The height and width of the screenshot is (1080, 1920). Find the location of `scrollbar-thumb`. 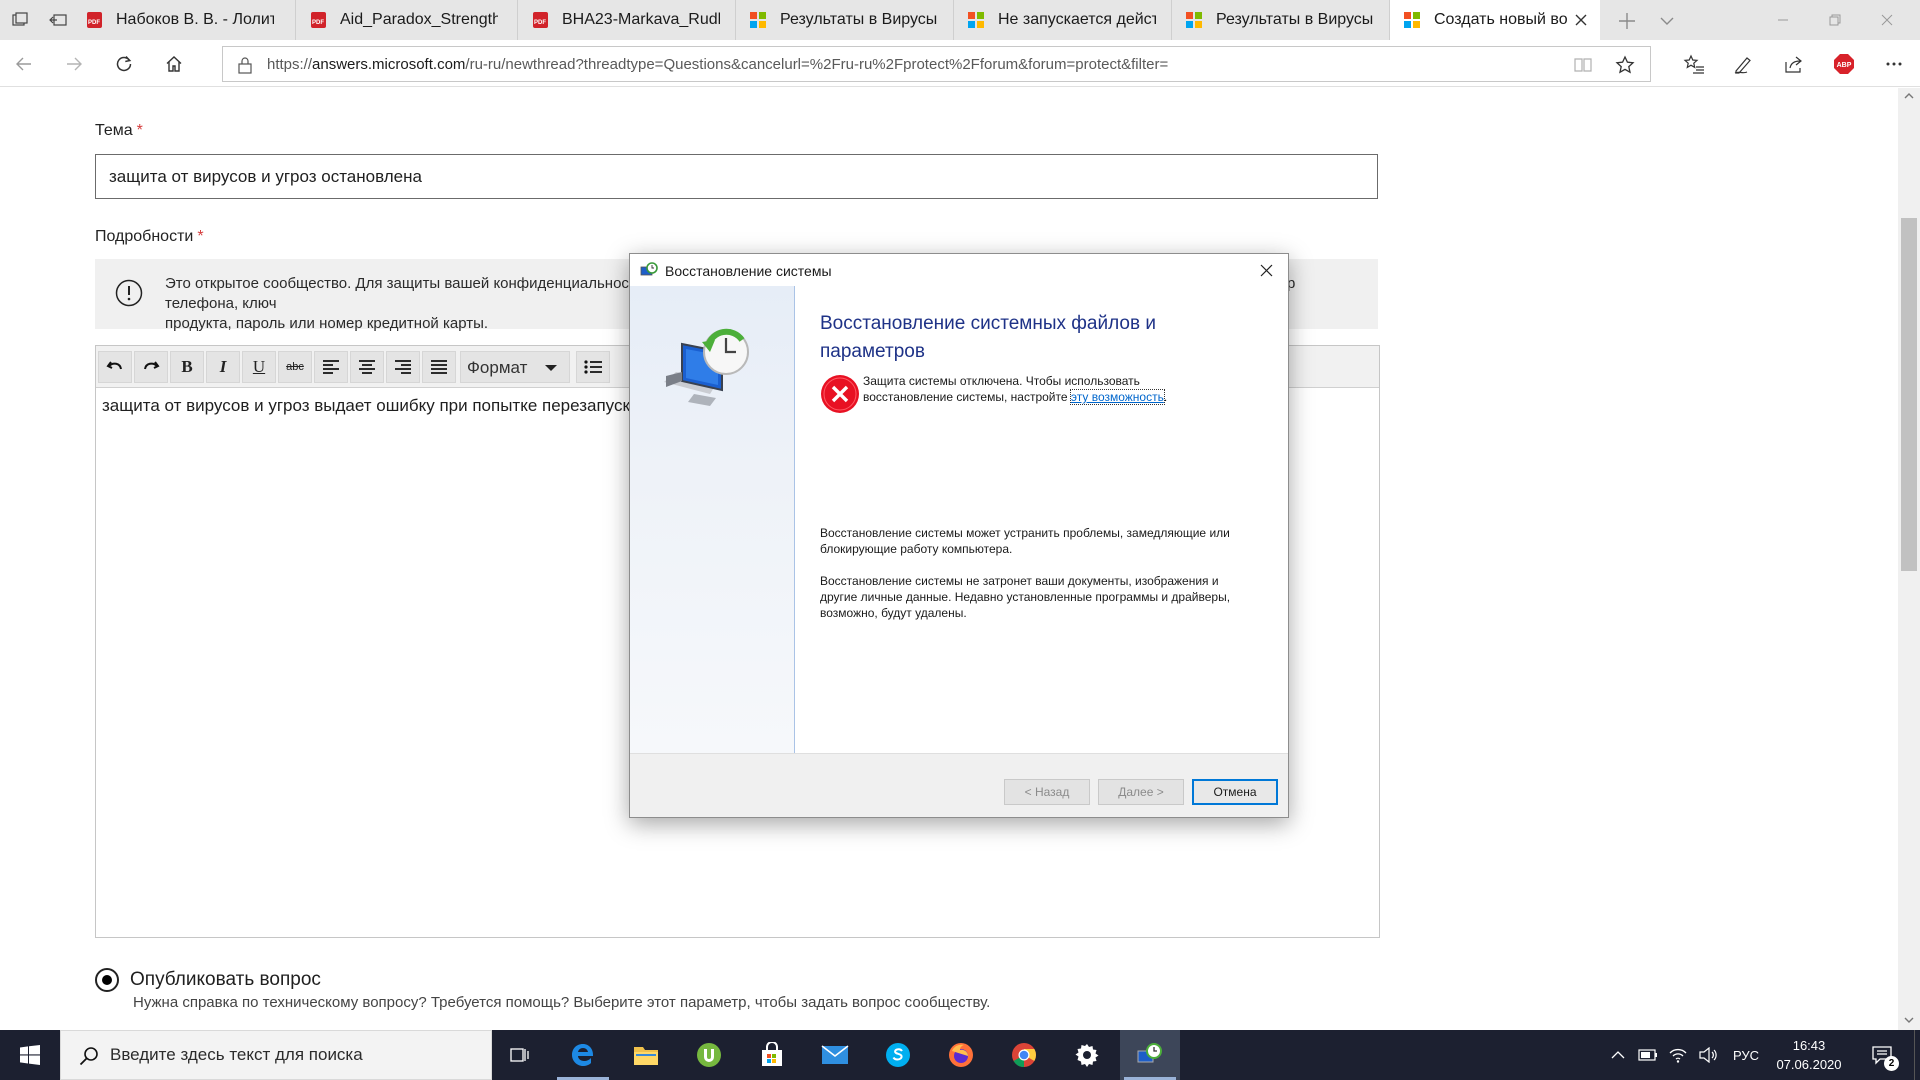

scrollbar-thumb is located at coordinates (1909, 394).